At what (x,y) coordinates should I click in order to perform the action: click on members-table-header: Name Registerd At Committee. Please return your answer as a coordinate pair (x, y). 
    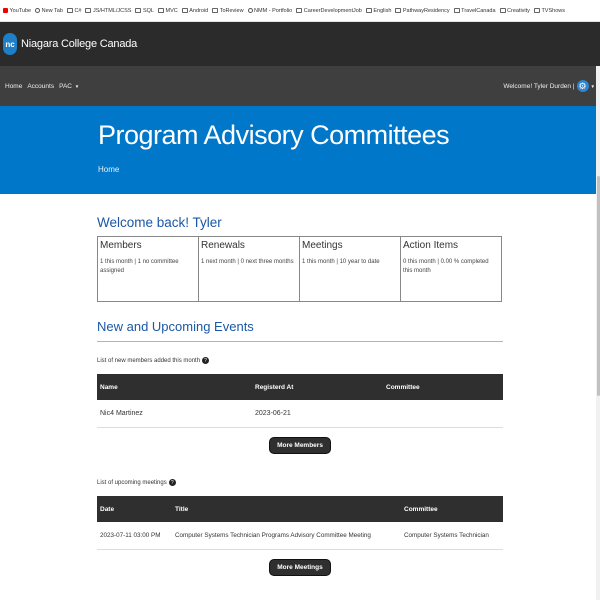
    Looking at the image, I should click on (300, 387).